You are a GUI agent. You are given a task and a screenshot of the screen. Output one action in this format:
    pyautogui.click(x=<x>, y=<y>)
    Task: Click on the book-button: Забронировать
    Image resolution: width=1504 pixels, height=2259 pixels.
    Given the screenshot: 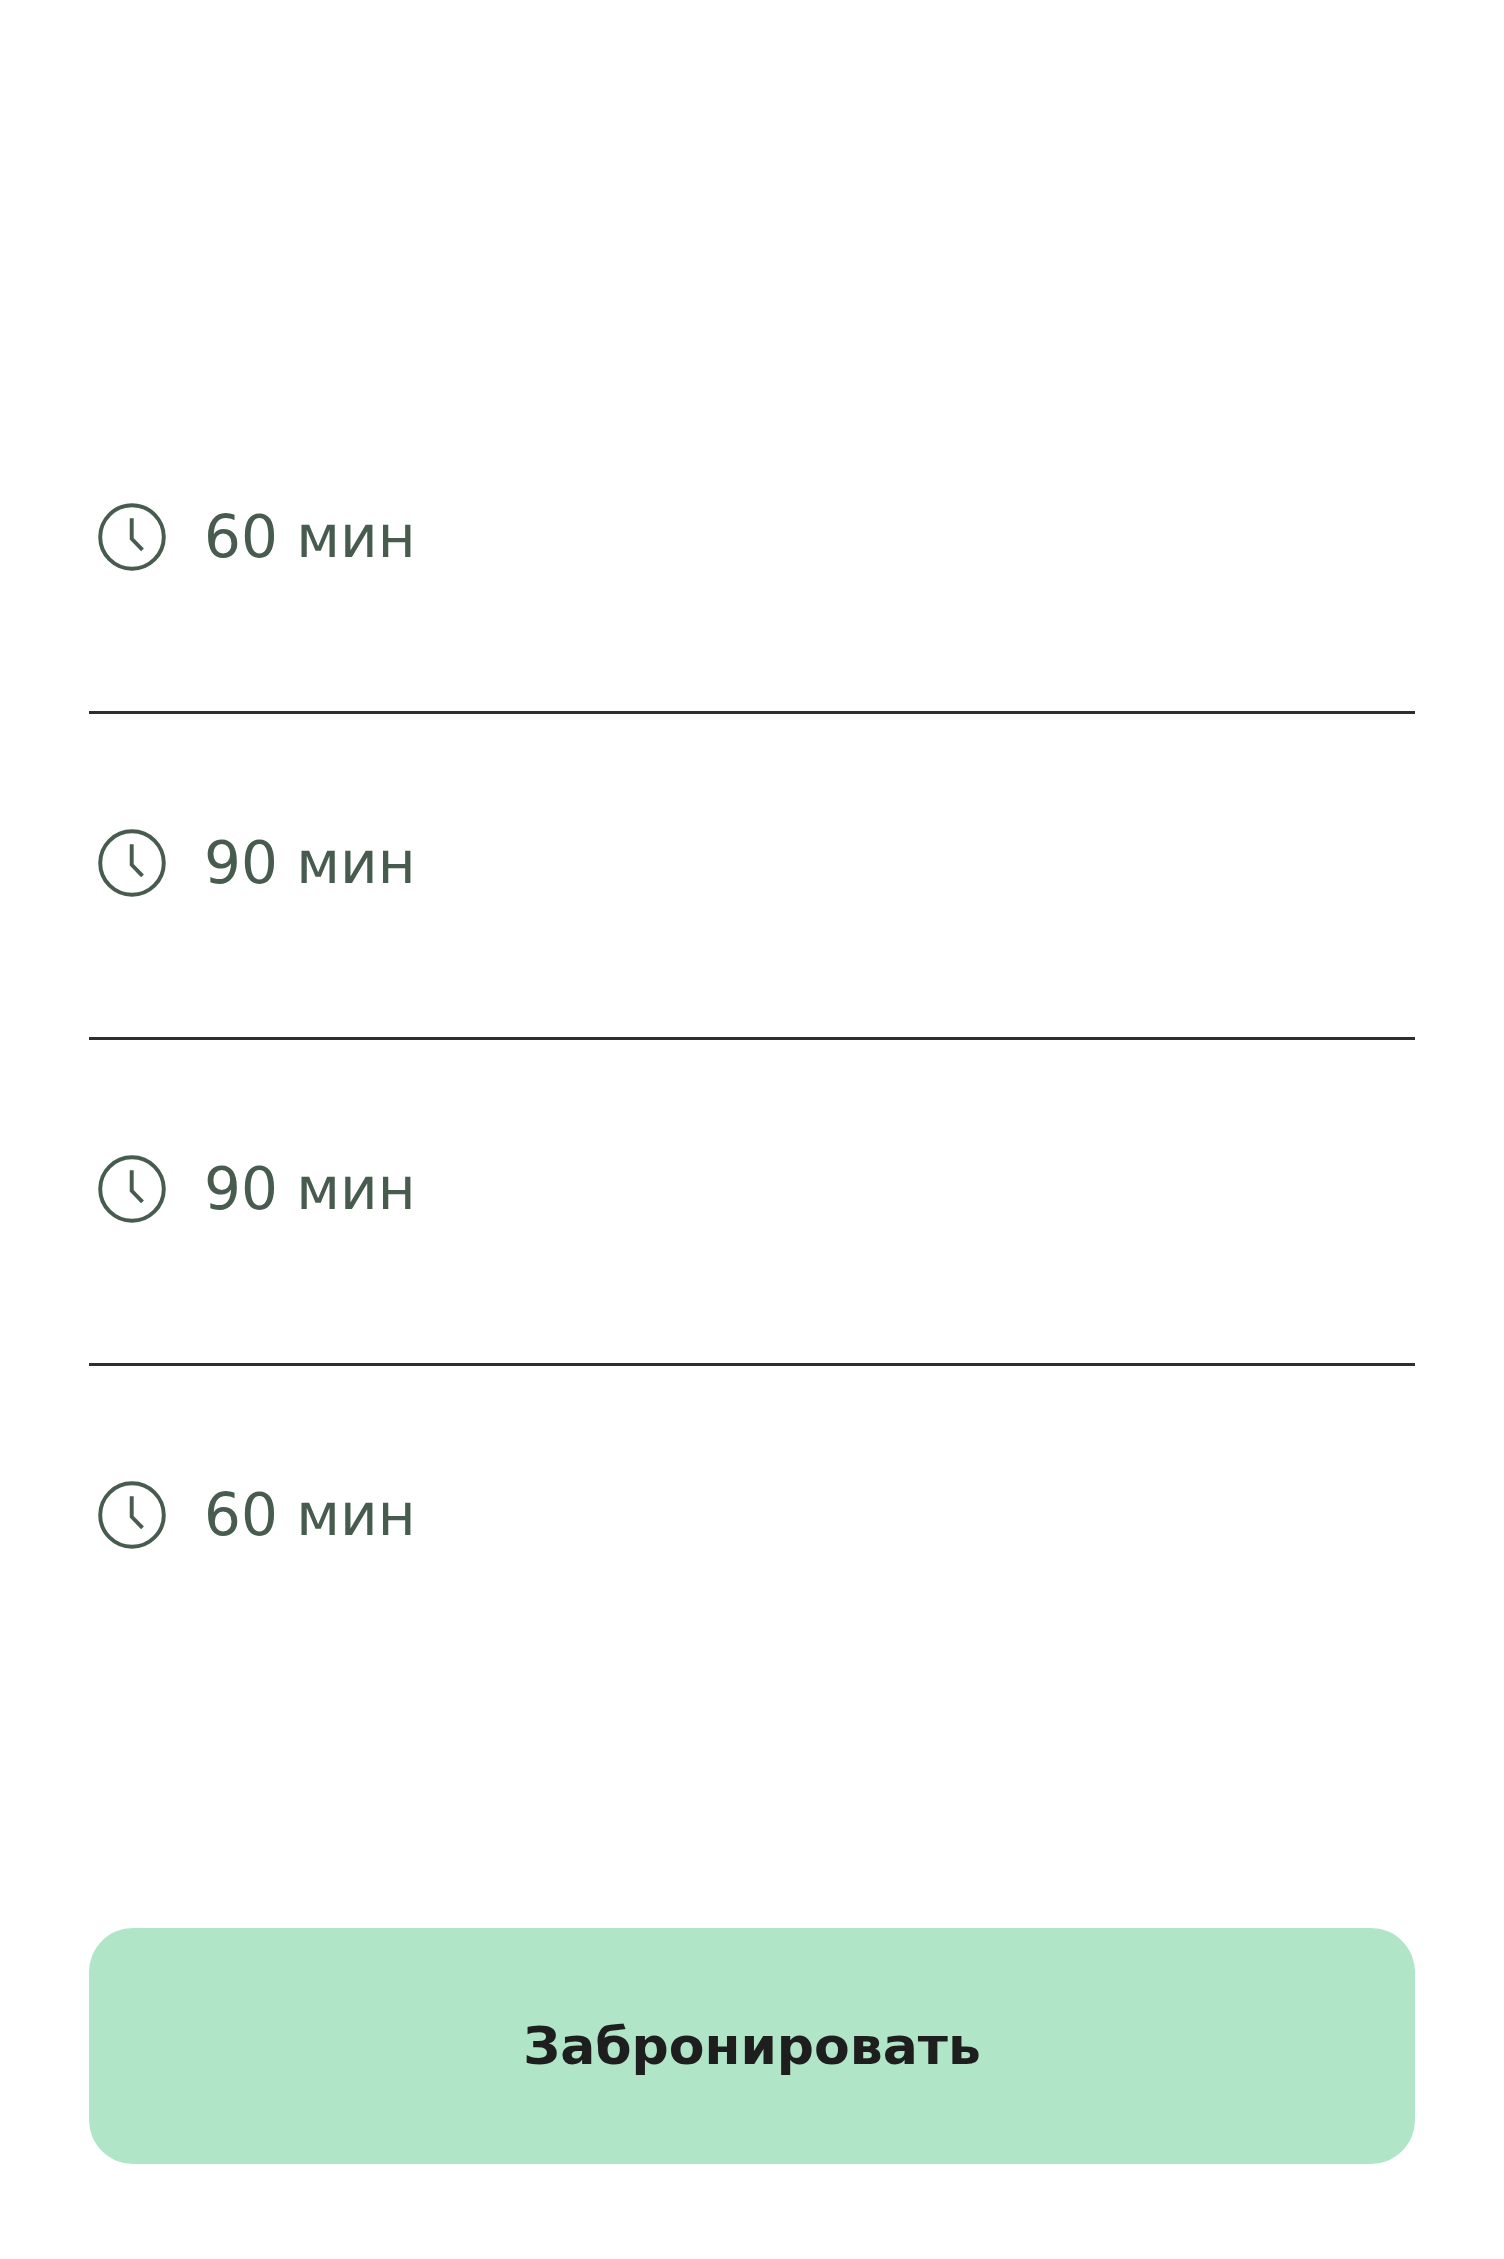 What is the action you would take?
    pyautogui.click(x=752, y=2046)
    